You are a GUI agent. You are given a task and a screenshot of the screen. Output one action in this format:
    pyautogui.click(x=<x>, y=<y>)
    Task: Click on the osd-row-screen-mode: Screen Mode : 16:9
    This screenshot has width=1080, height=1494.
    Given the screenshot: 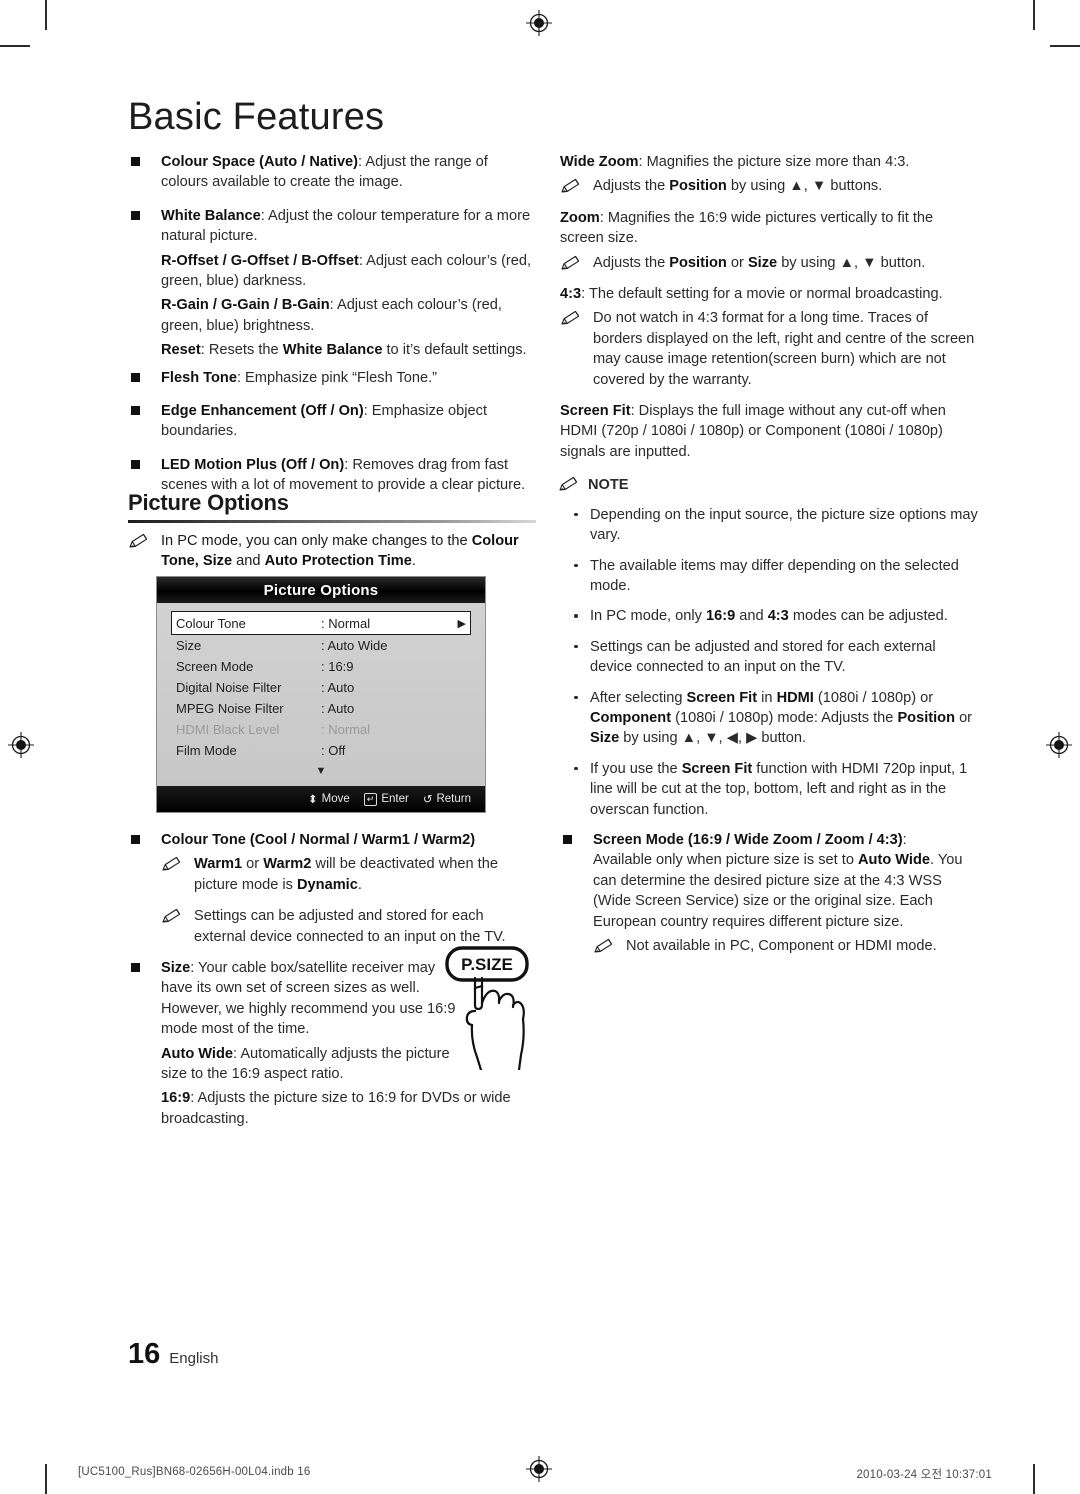 What is the action you would take?
    pyautogui.click(x=321, y=666)
    